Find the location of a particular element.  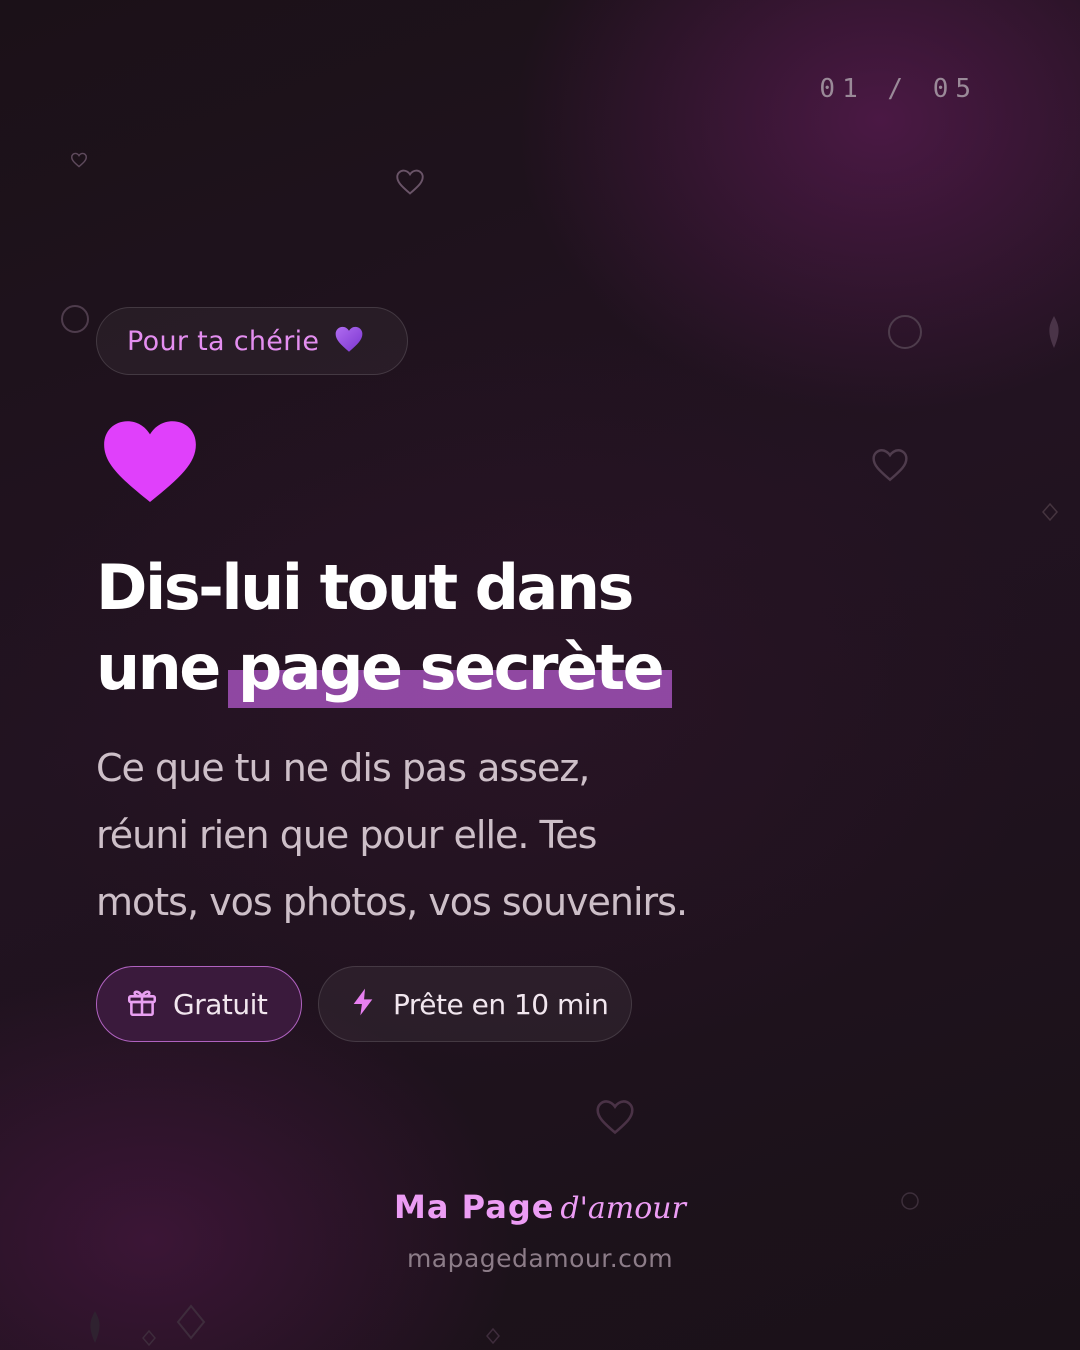

subtitle-line3: mots, vos photos, vos souvenirs. is located at coordinates (392, 902).